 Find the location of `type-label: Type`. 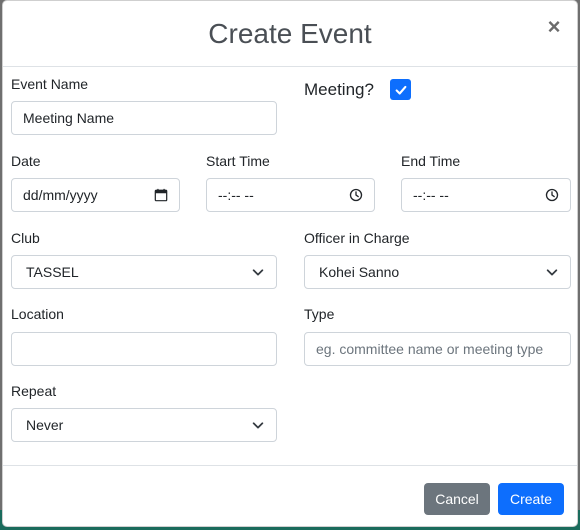

type-label: Type is located at coordinates (319, 314).